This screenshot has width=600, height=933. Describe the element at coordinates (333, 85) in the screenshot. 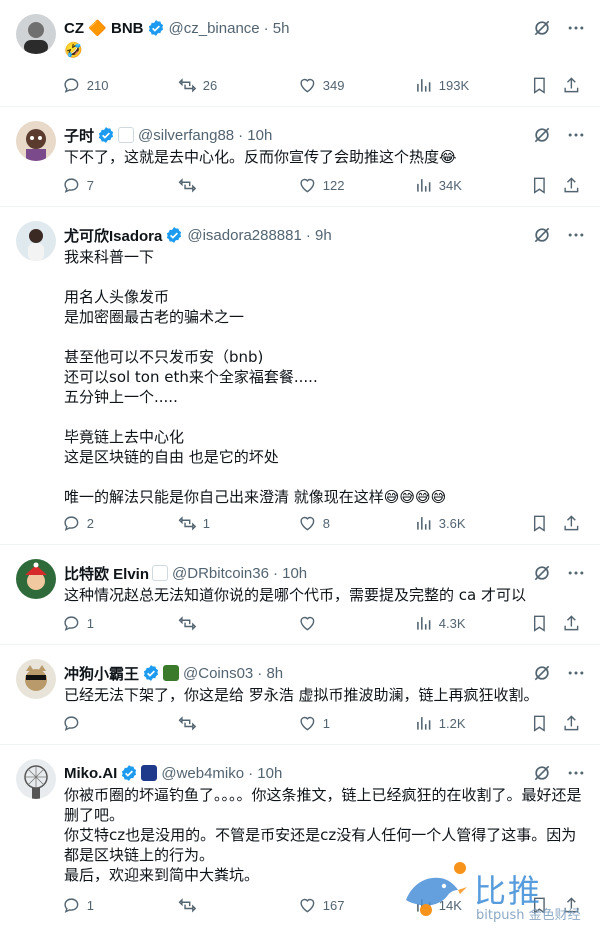

I see `like-count: 349` at that location.